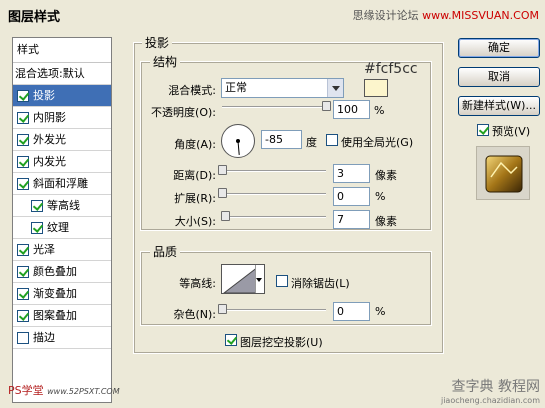  Describe the element at coordinates (44, 337) in the screenshot. I see `style-item-label: 描边` at that location.